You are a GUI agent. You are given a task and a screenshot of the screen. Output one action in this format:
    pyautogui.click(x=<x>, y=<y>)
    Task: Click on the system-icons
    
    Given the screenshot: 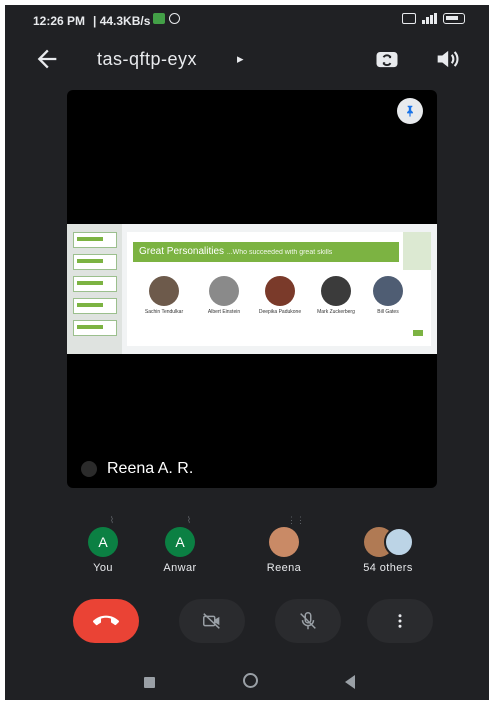 What is the action you would take?
    pyautogui.click(x=433, y=18)
    